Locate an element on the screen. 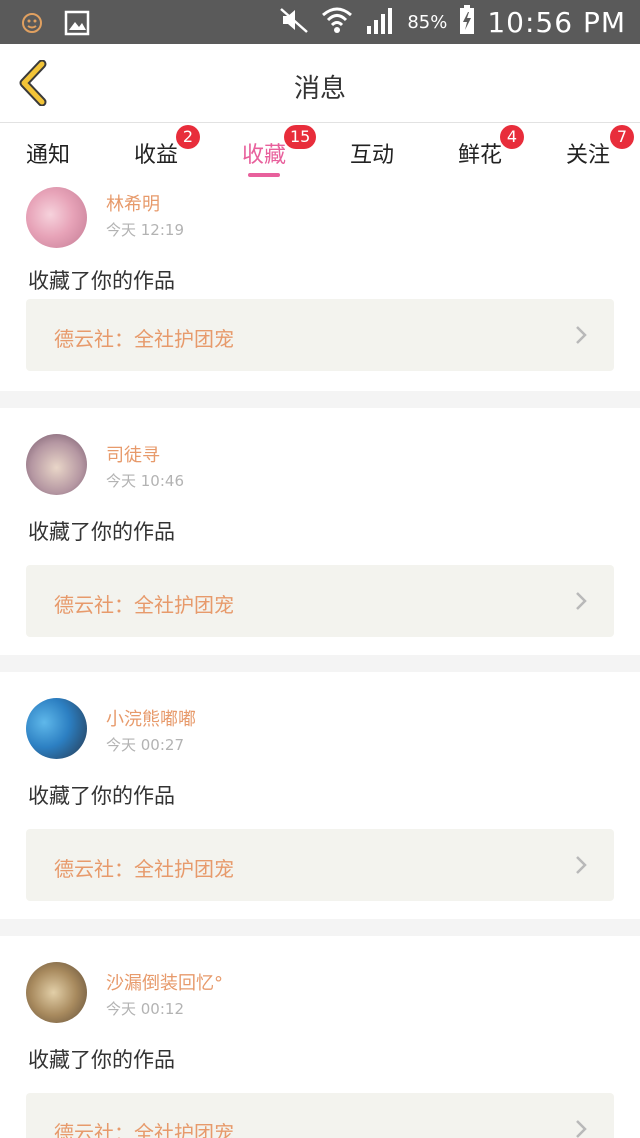 This screenshot has width=640, height=1138. count-badge: 2 is located at coordinates (188, 137).